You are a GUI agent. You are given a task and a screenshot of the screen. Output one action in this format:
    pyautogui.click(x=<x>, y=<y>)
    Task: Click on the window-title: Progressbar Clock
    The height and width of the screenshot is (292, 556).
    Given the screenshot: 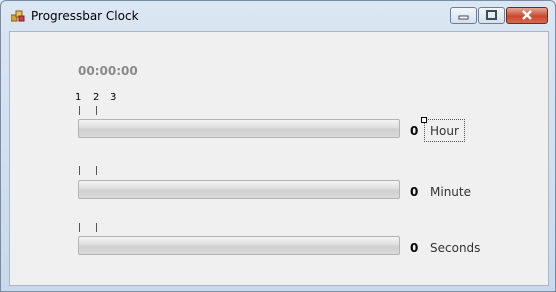 What is the action you would take?
    pyautogui.click(x=85, y=16)
    